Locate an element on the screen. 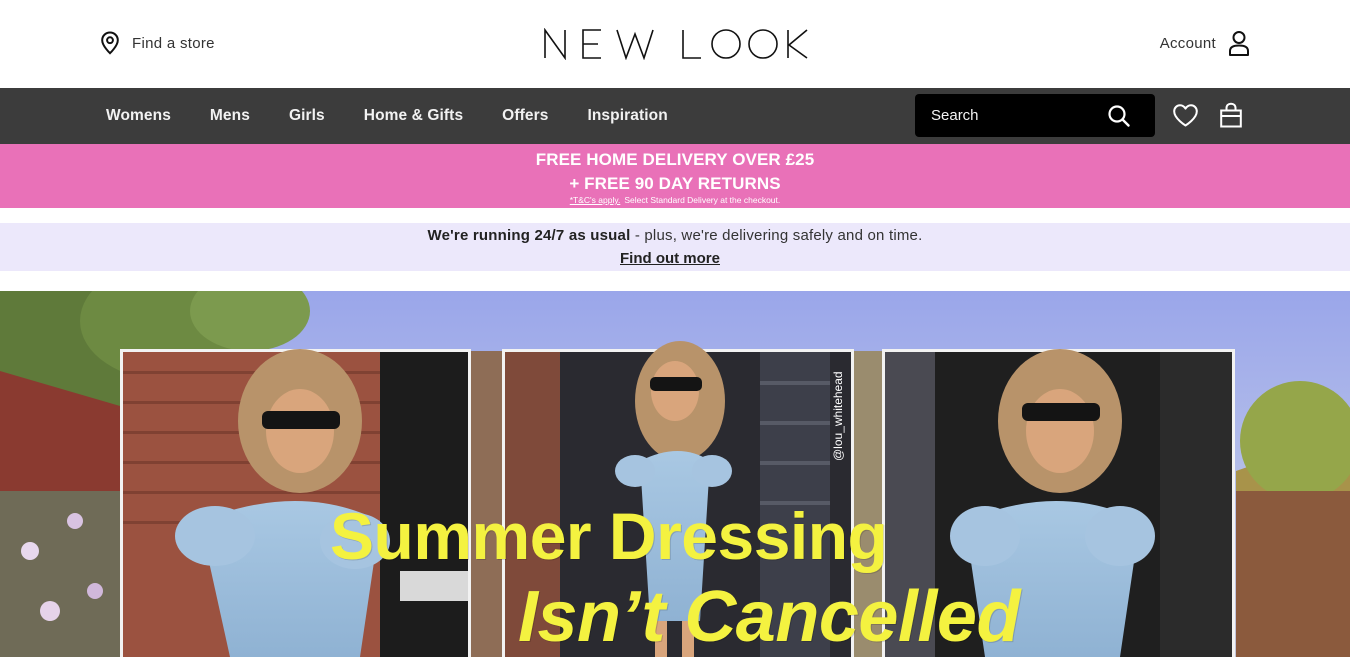 The width and height of the screenshot is (1350, 657). search-box is located at coordinates (1035, 115).